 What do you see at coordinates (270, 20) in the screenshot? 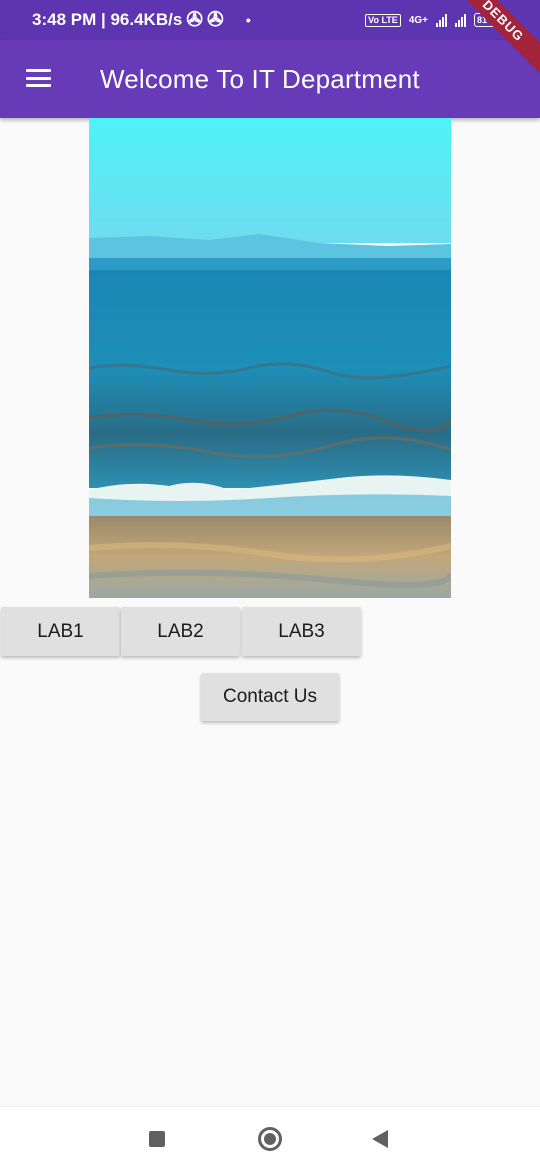
I see `status-bar: 3:48 PM | 96.4KB/s ✇ ✇ • Vo LTE 4G+ 81` at bounding box center [270, 20].